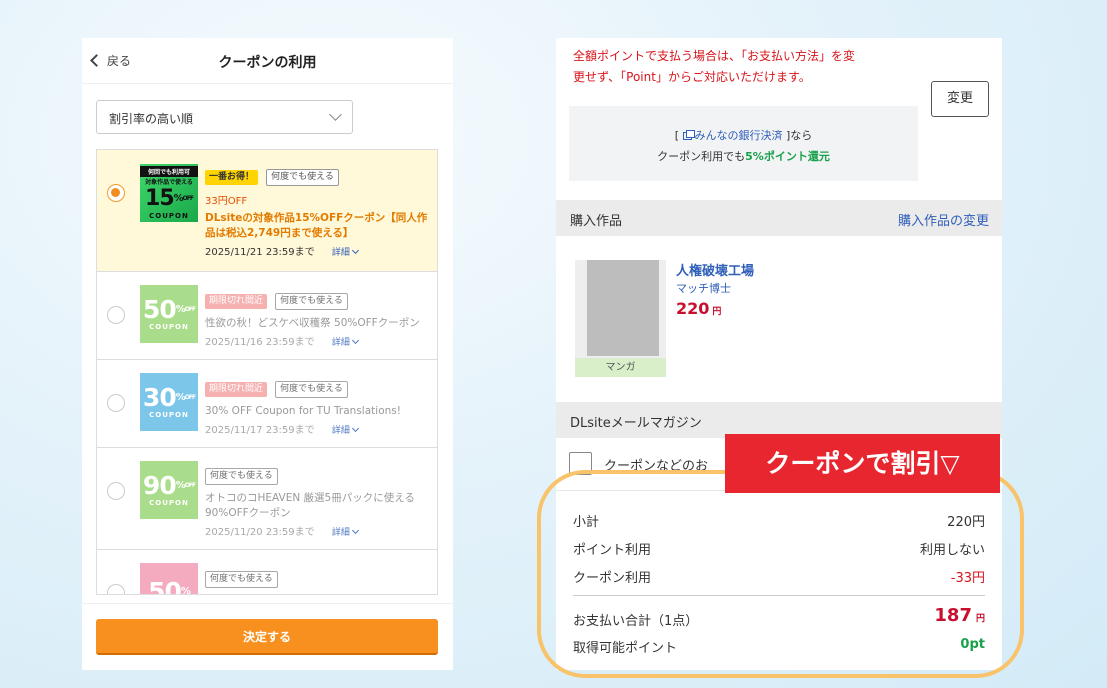  What do you see at coordinates (317, 530) in the screenshot?
I see `coupon-expiry: 2025/11/20 23:59まで 詳細` at bounding box center [317, 530].